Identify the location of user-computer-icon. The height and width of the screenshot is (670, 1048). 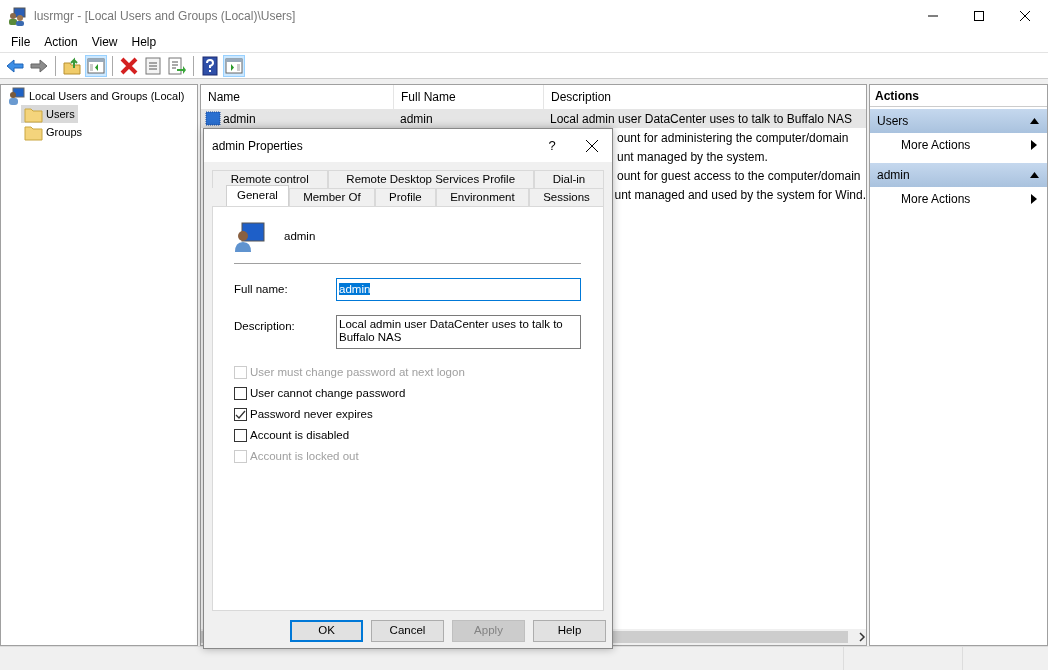
(250, 237).